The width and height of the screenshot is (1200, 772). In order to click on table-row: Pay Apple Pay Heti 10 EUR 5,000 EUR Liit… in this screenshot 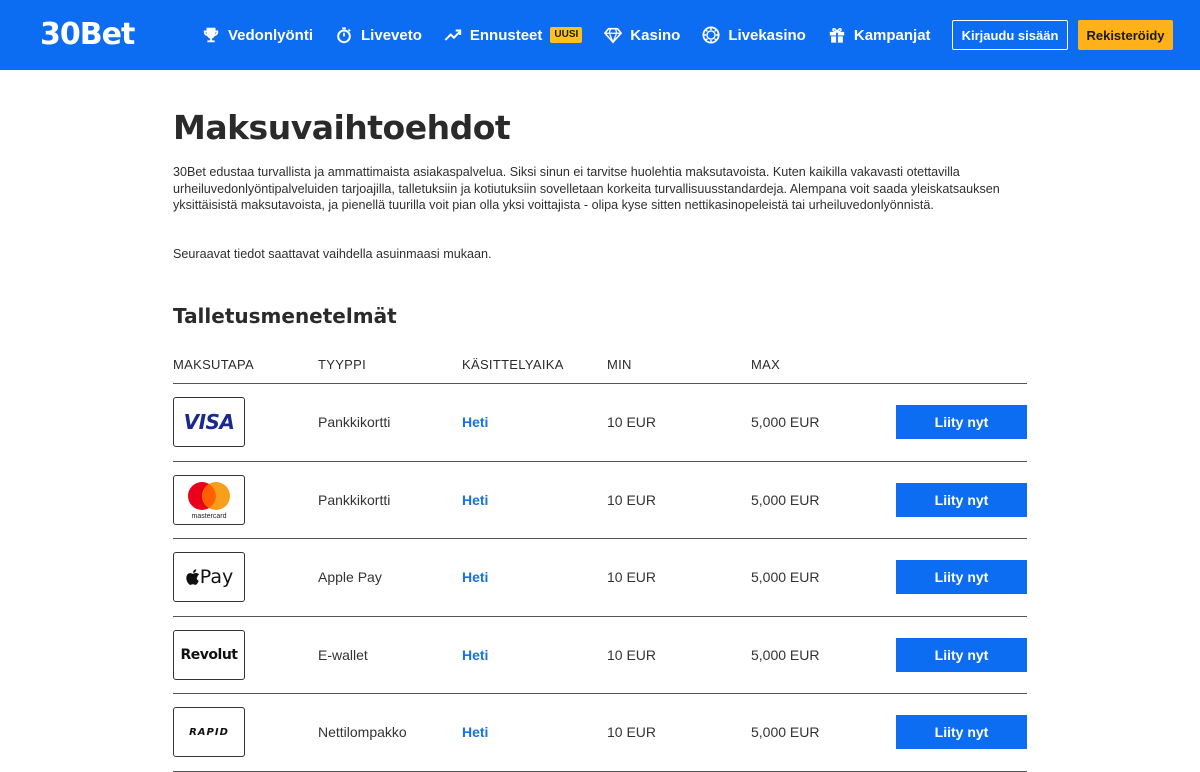, I will do `click(600, 578)`.